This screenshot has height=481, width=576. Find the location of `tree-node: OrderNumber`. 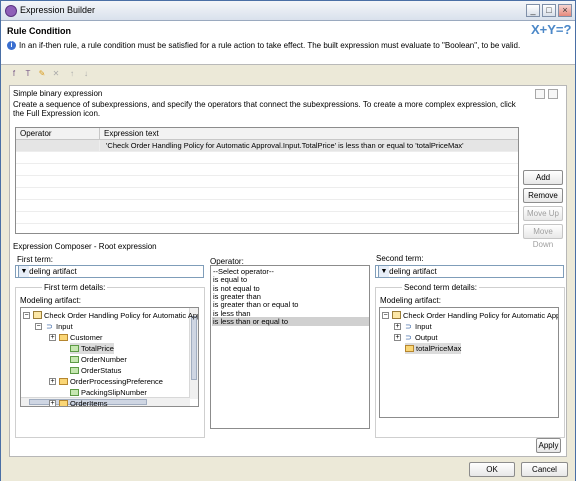

tree-node: OrderNumber is located at coordinates (98, 359).